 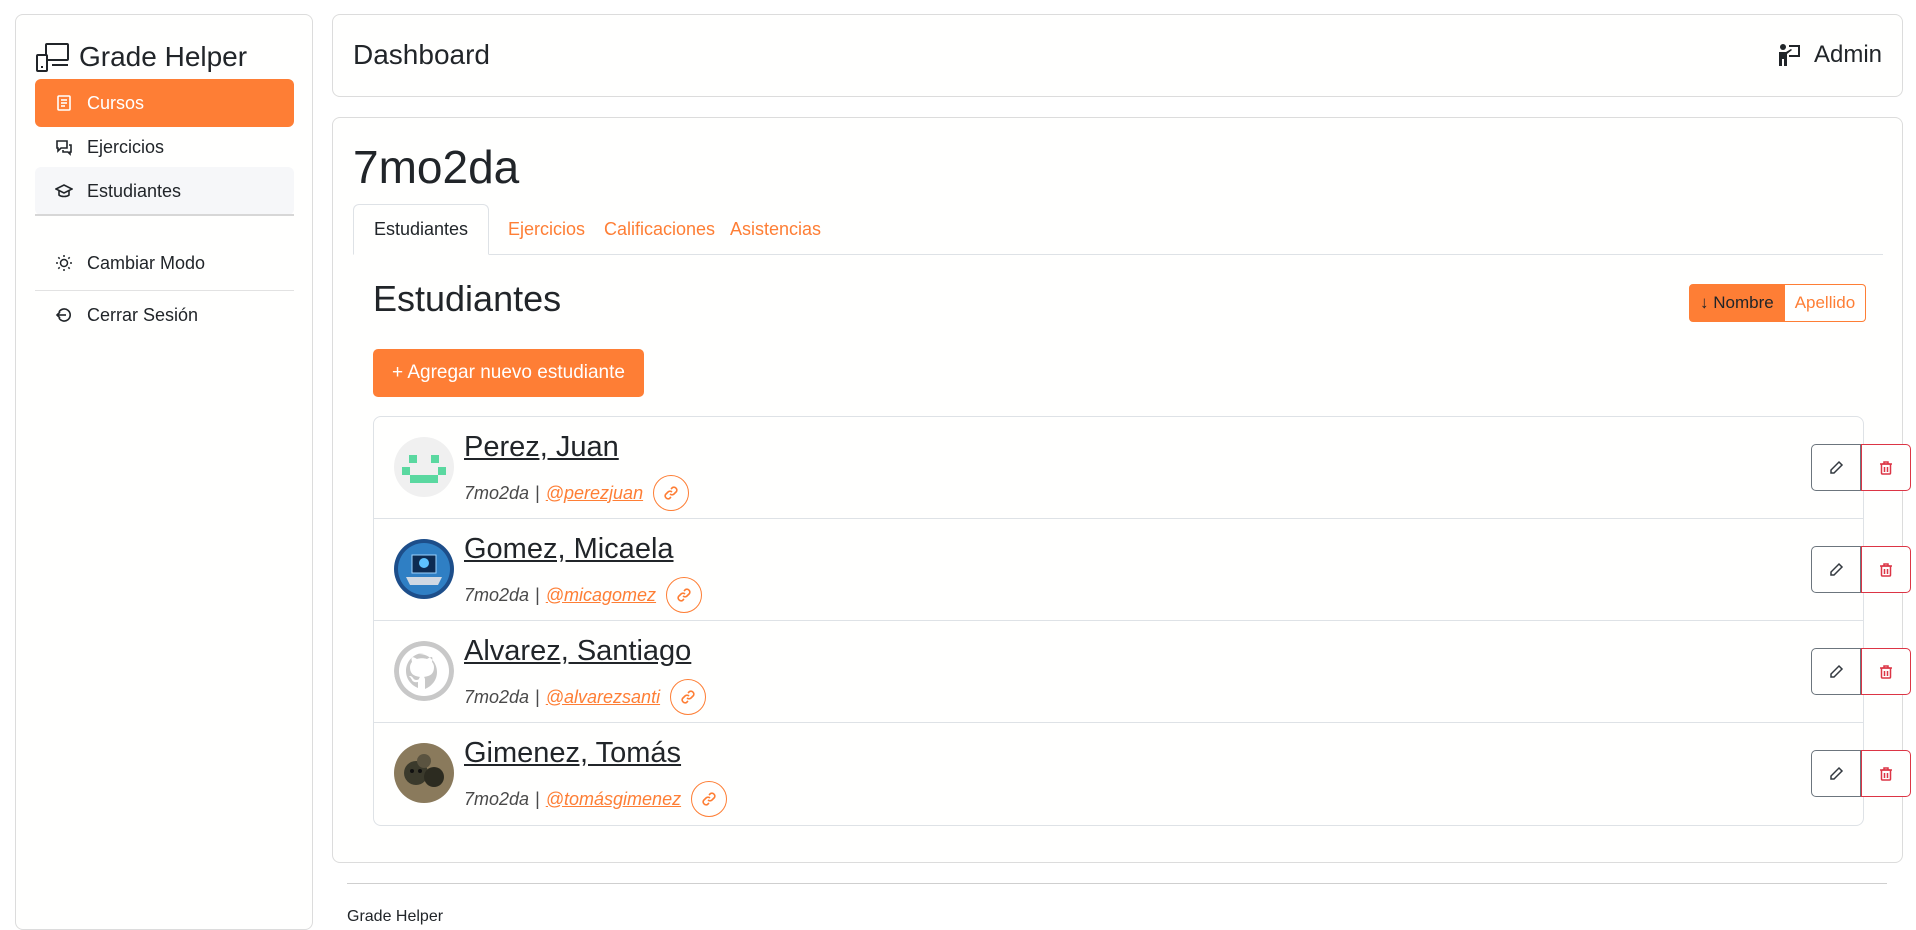 I want to click on teacher-icon, so click(x=1789, y=55).